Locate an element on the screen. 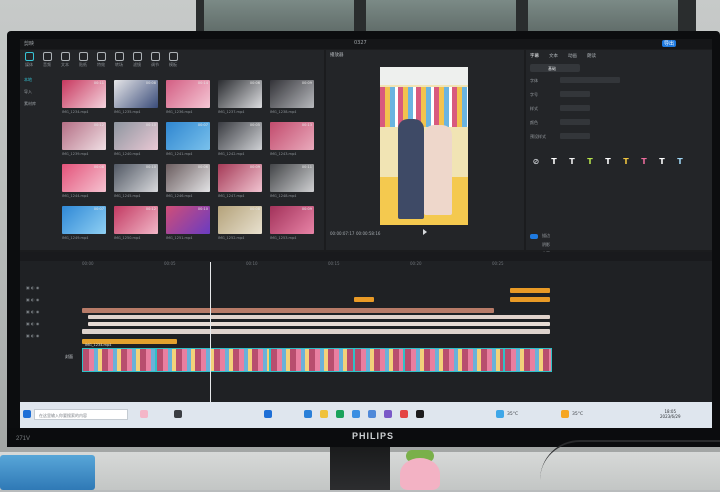 This screenshot has height=492, width=720. play-icon is located at coordinates (425, 232).